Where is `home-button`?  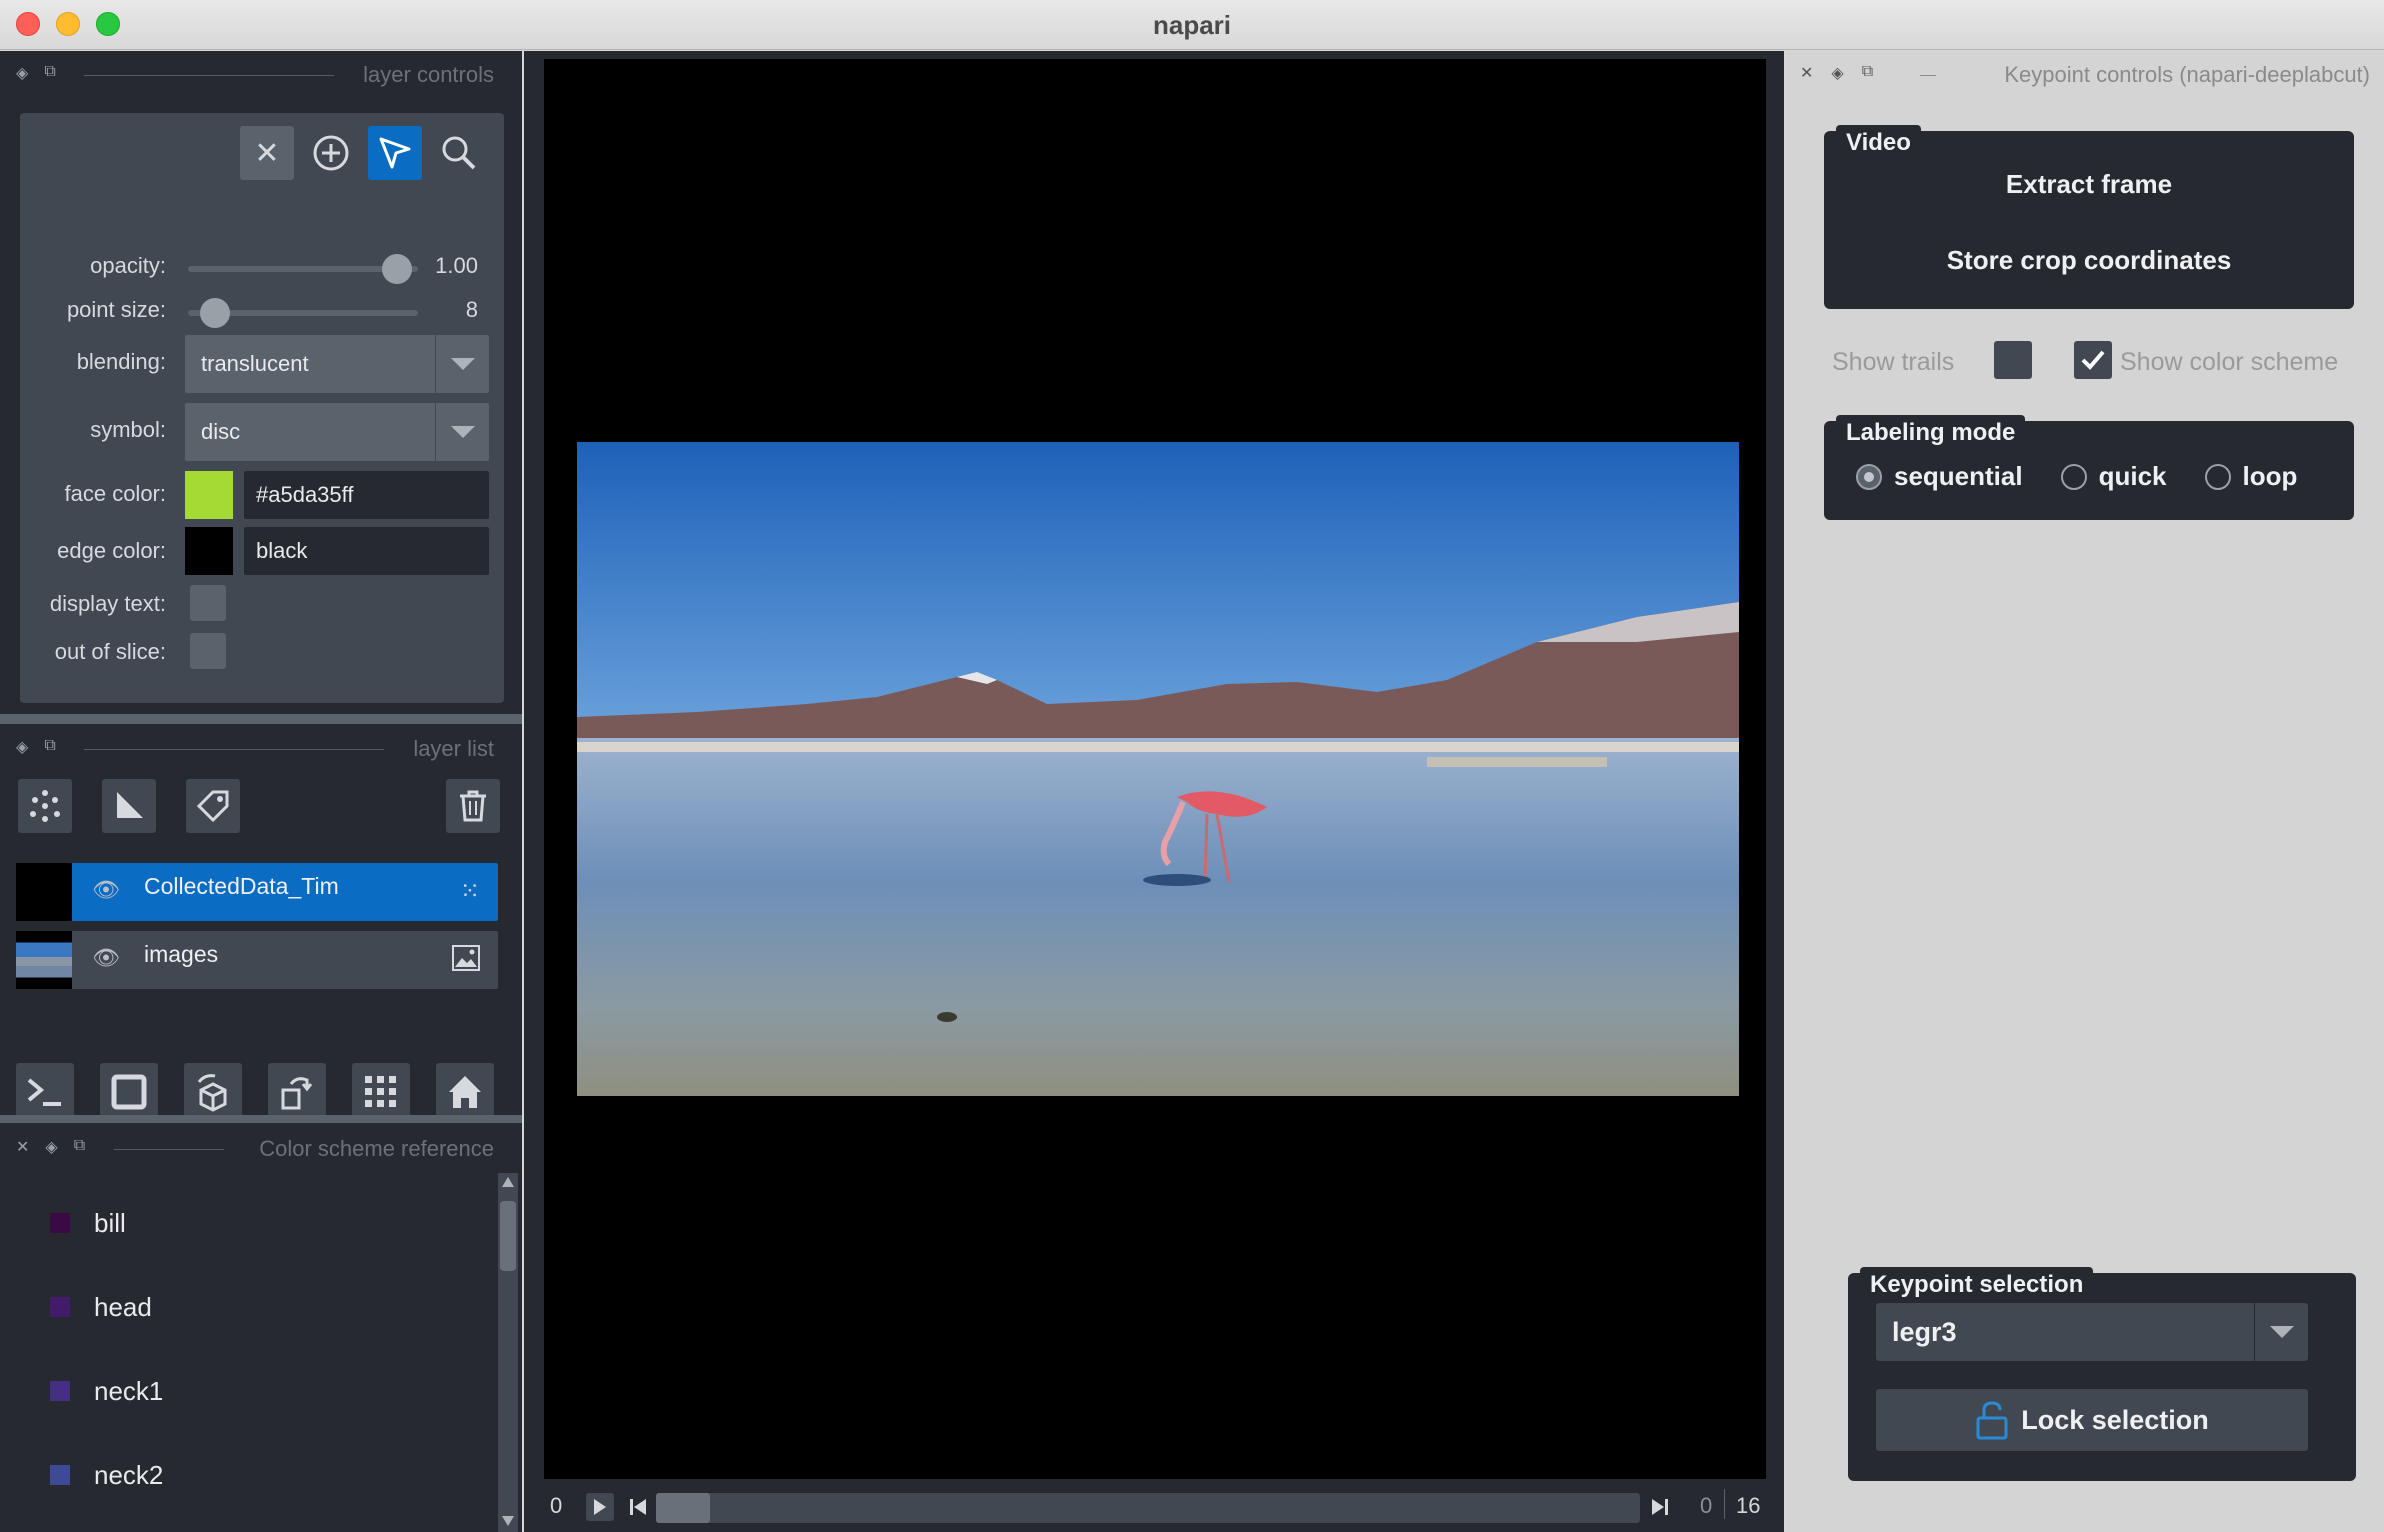
home-button is located at coordinates (465, 1092).